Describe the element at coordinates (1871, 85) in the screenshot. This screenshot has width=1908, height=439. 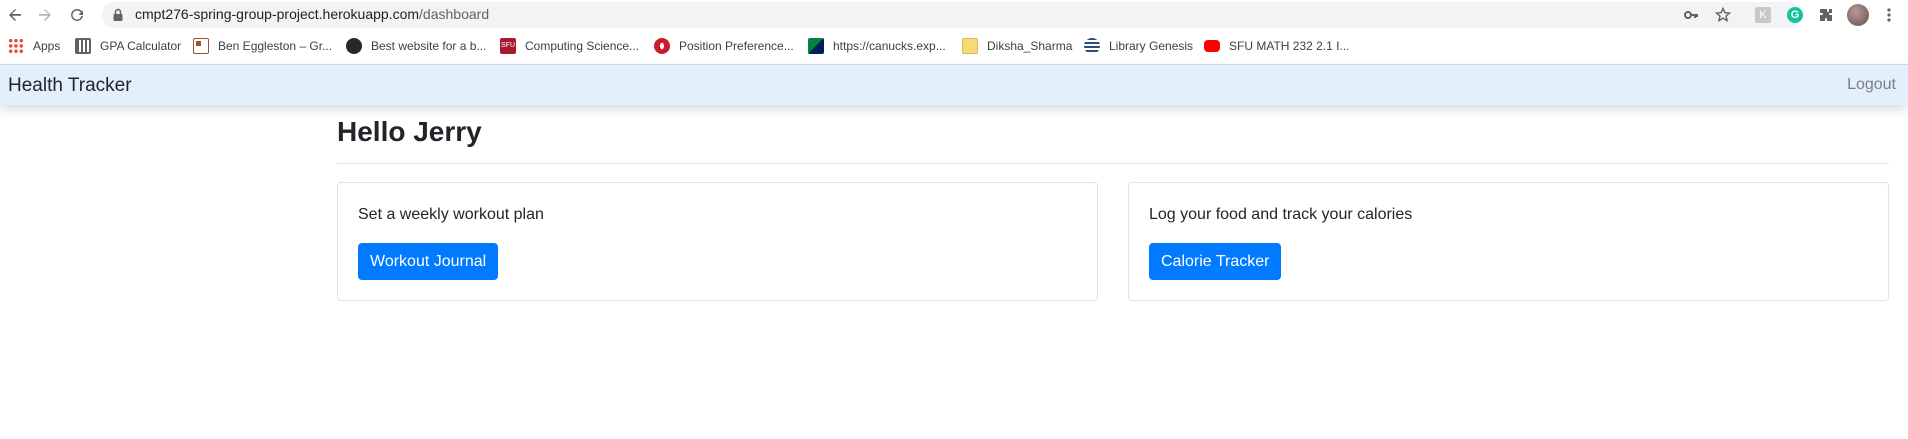
I see `logout-link: Logout` at that location.